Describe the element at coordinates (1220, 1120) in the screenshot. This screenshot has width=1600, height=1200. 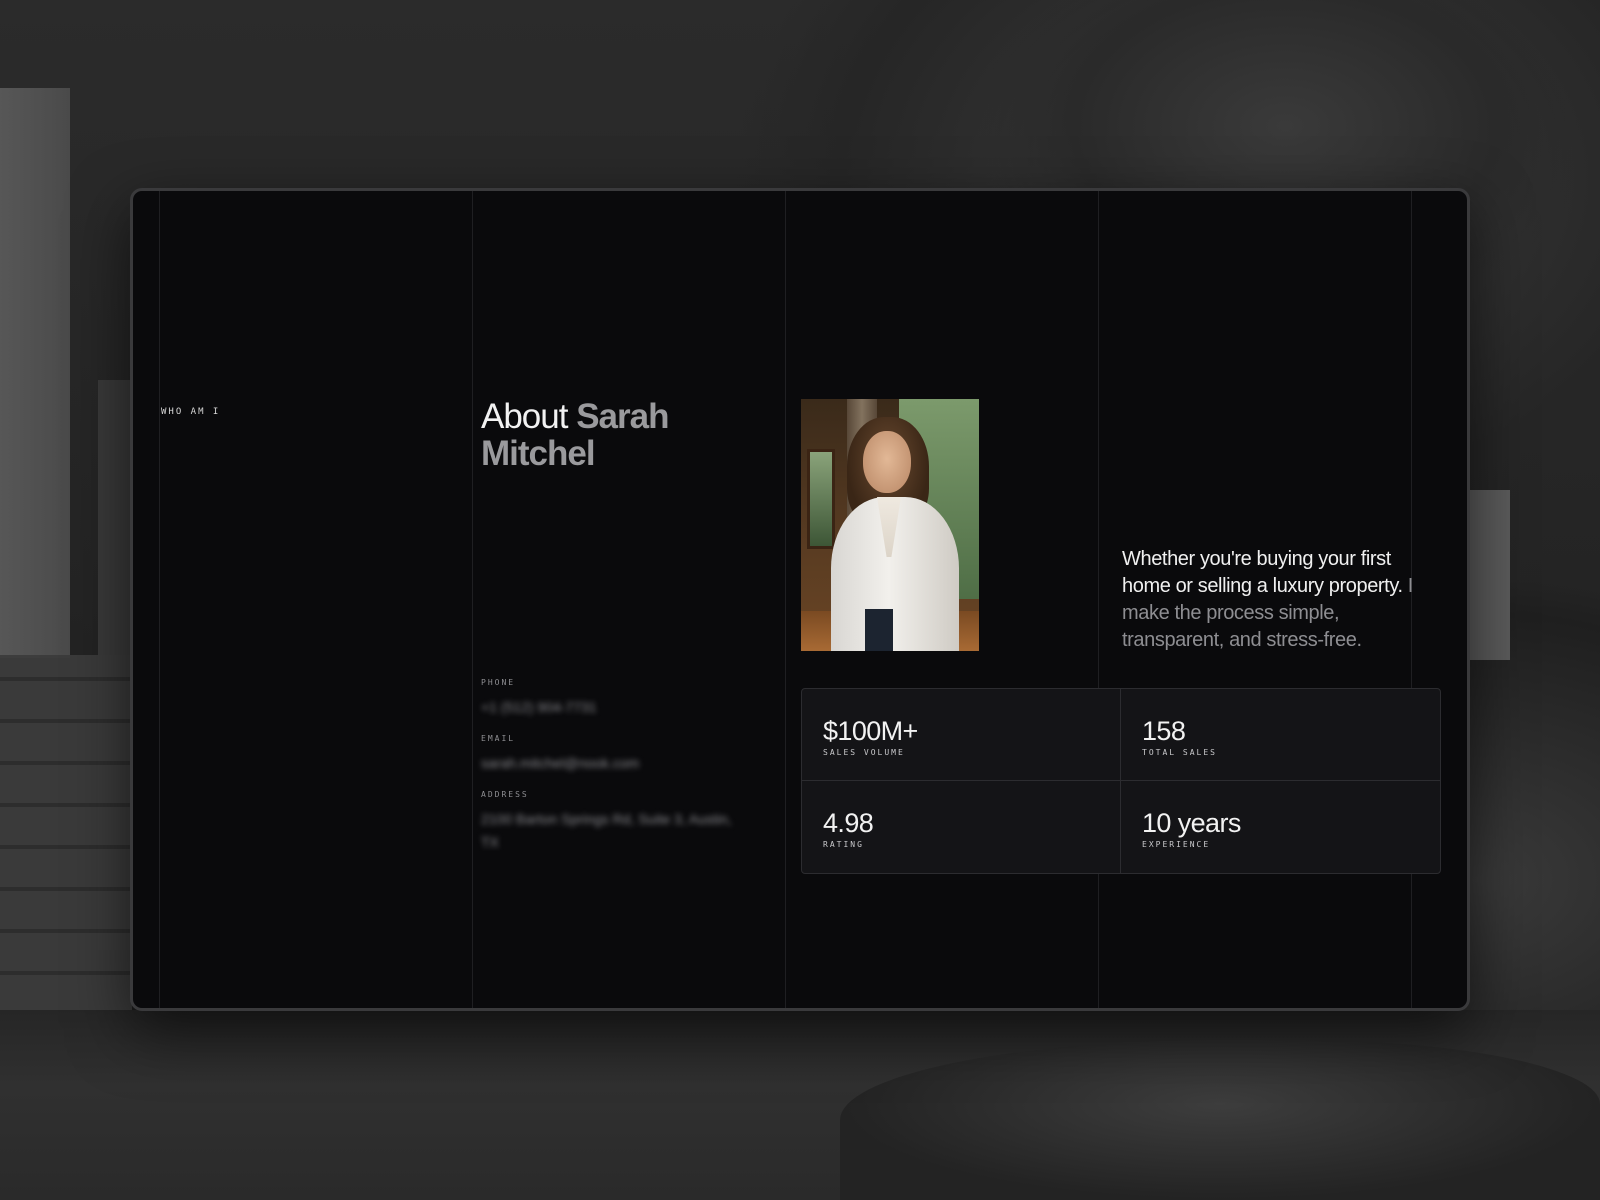
I see `background-bush` at that location.